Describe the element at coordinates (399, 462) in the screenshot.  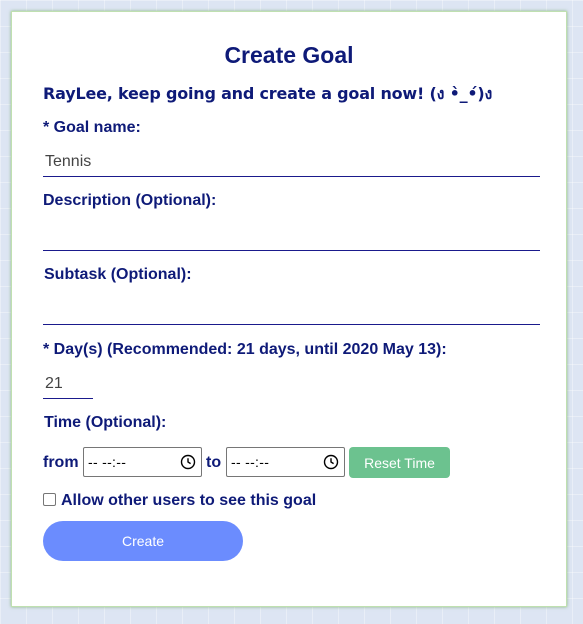
I see `reset-time-button: Reset Time` at that location.